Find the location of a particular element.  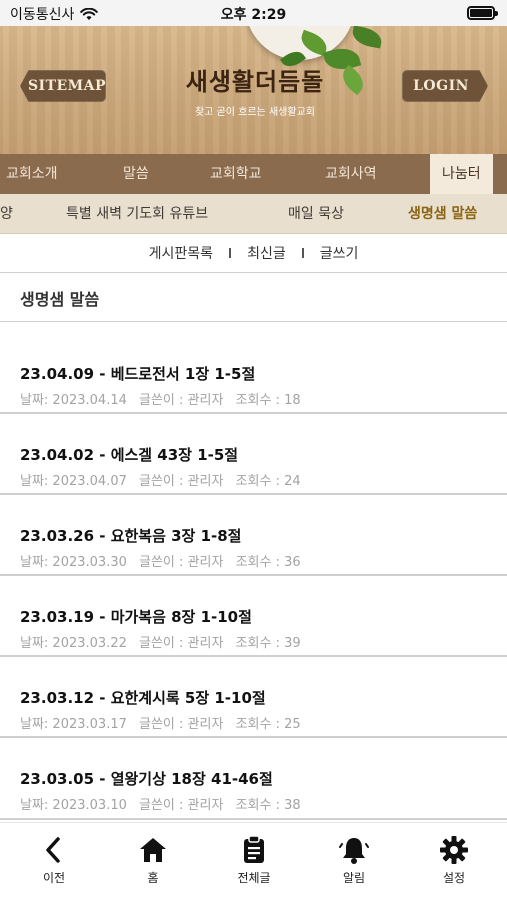

post-title: 23.03.26 - 요한복음 3장 1-8절 is located at coordinates (131, 536).